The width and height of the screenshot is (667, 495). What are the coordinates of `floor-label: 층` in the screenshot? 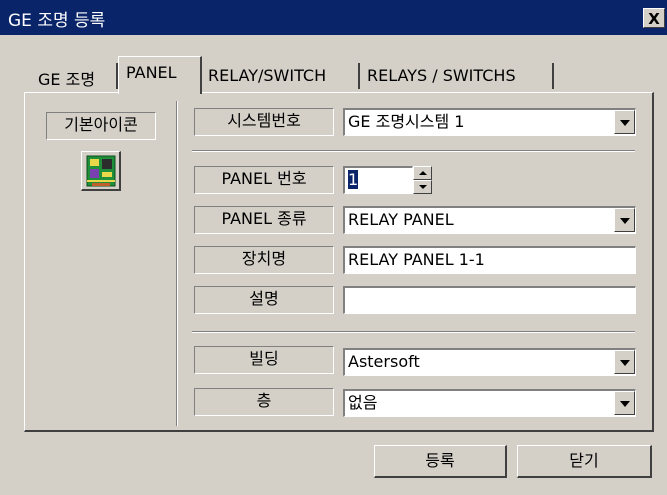 It's located at (264, 402).